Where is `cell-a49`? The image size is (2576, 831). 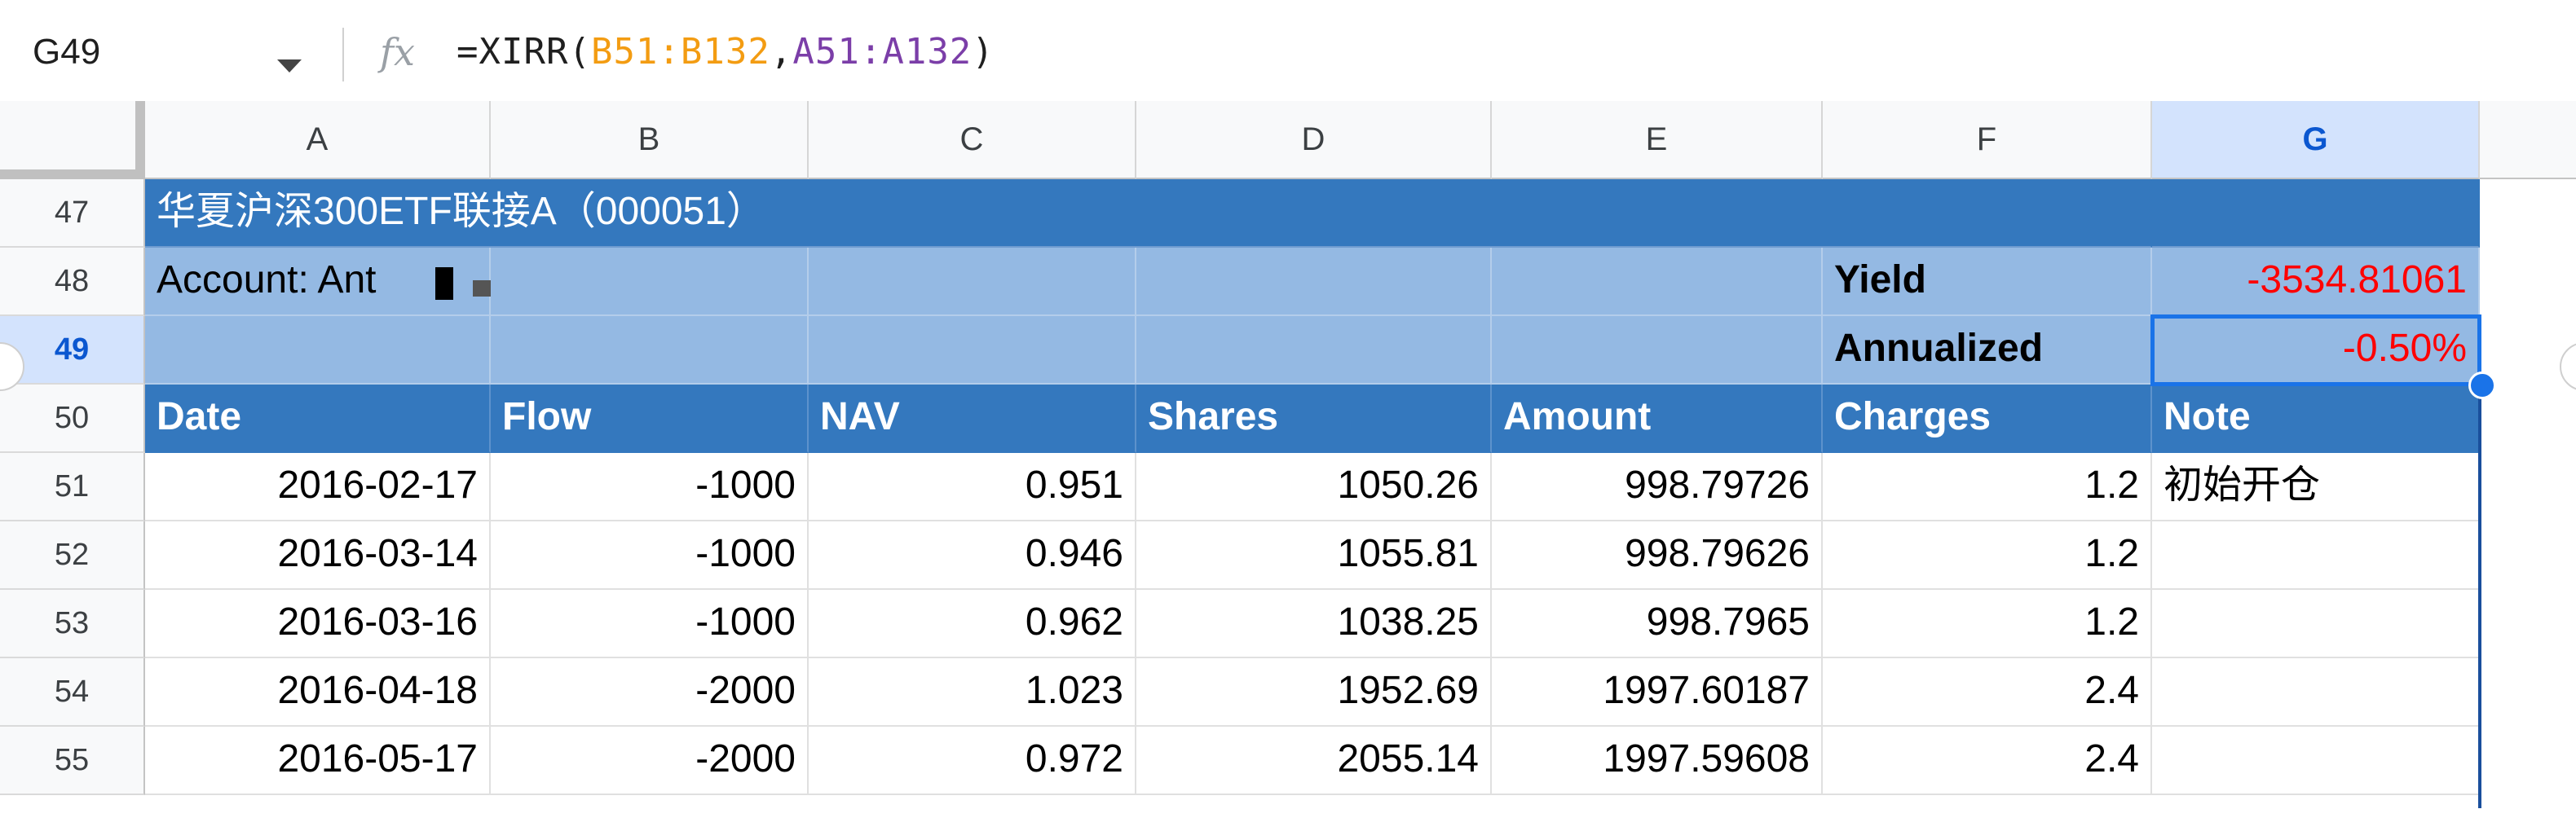
cell-a49 is located at coordinates (318, 350).